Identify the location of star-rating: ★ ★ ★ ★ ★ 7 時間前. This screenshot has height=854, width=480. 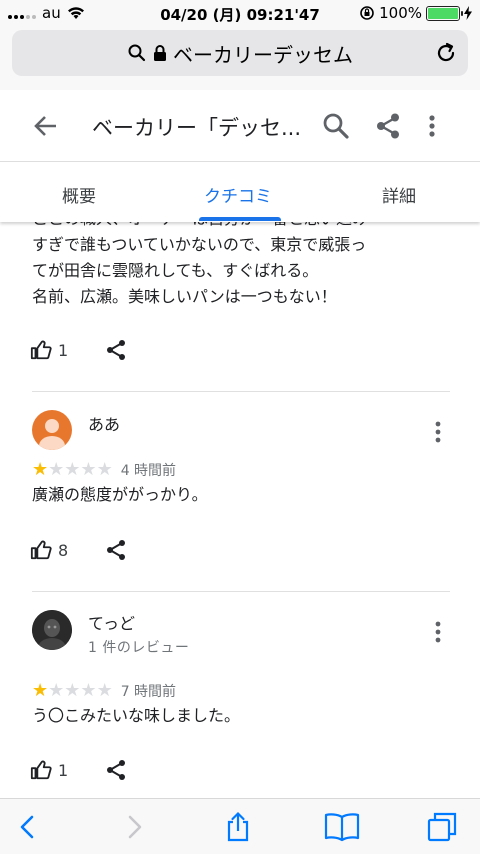
(104, 691).